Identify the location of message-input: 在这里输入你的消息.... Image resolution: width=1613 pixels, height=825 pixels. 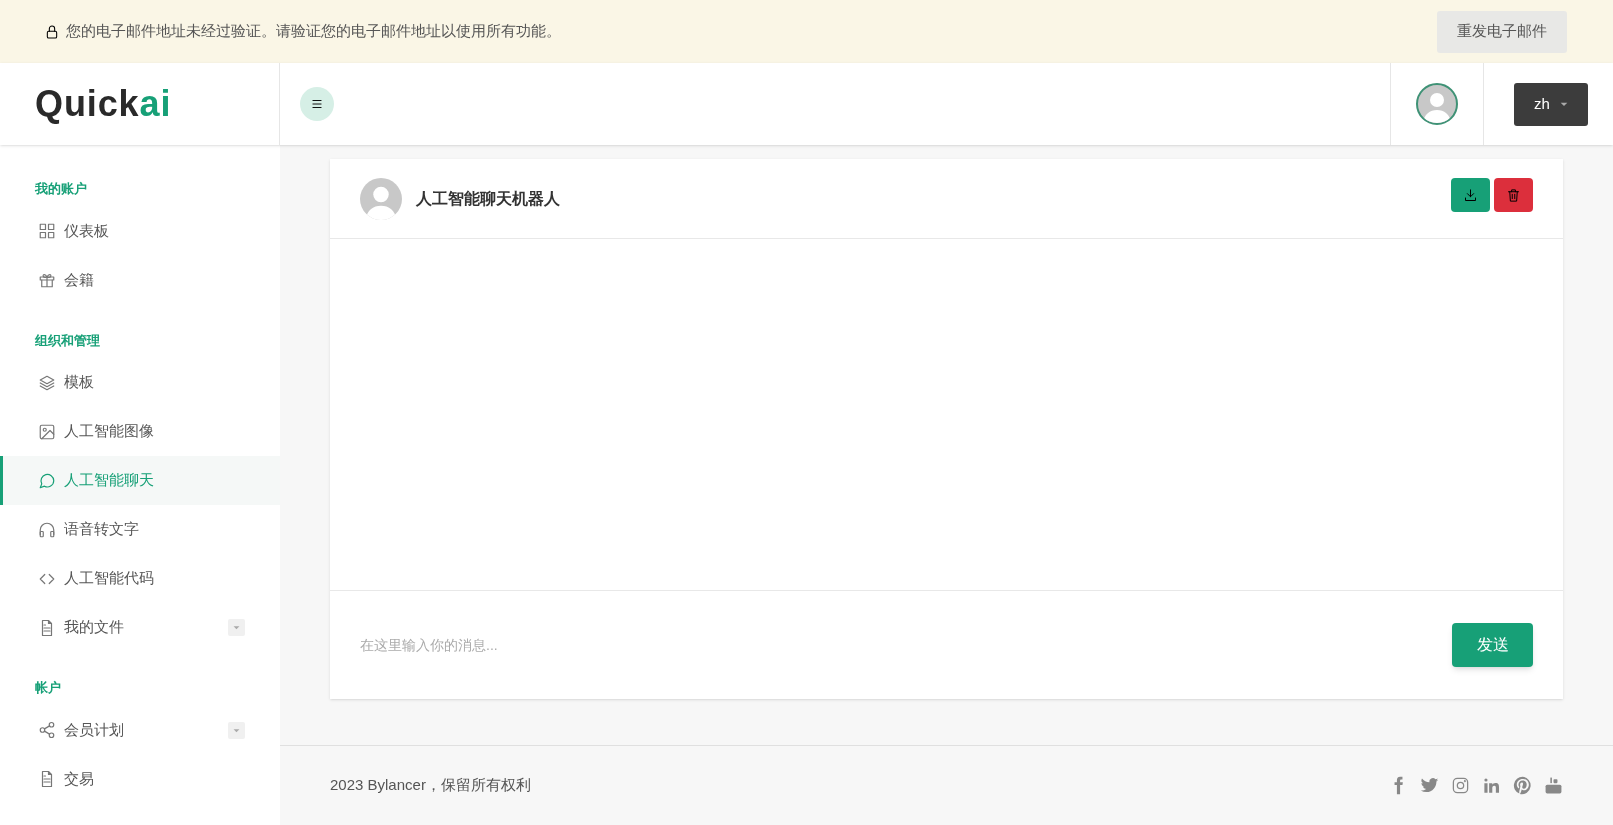
(900, 645).